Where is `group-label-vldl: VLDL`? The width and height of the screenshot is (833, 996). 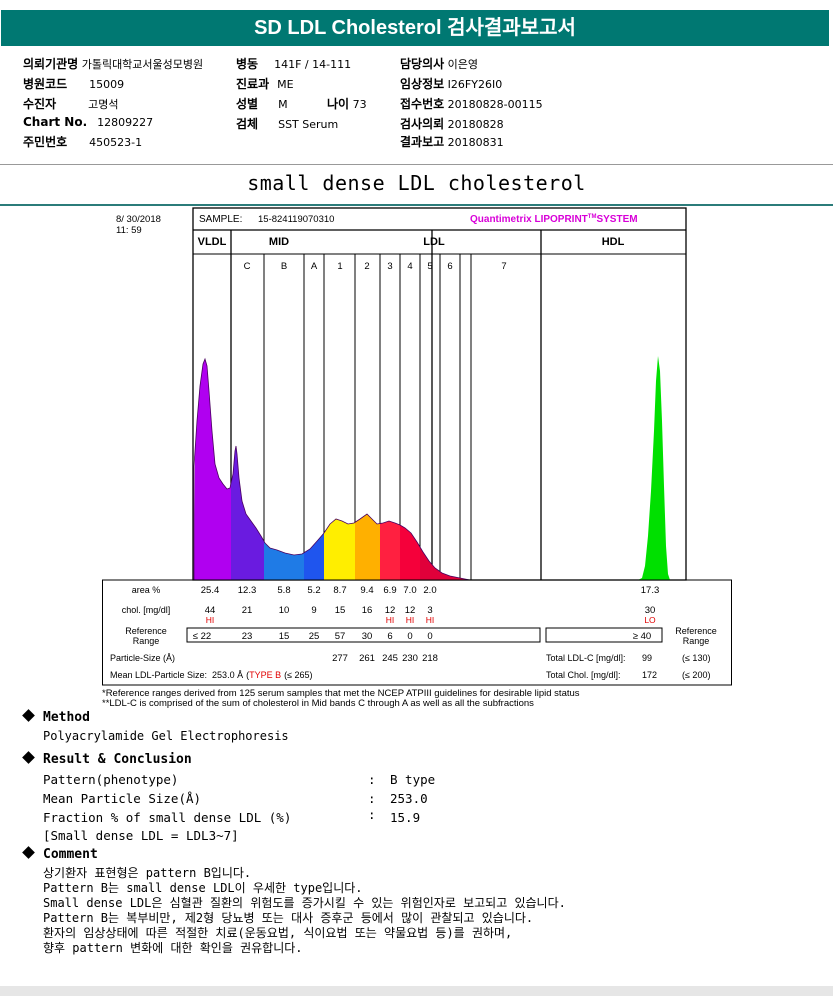
group-label-vldl: VLDL is located at coordinates (212, 242).